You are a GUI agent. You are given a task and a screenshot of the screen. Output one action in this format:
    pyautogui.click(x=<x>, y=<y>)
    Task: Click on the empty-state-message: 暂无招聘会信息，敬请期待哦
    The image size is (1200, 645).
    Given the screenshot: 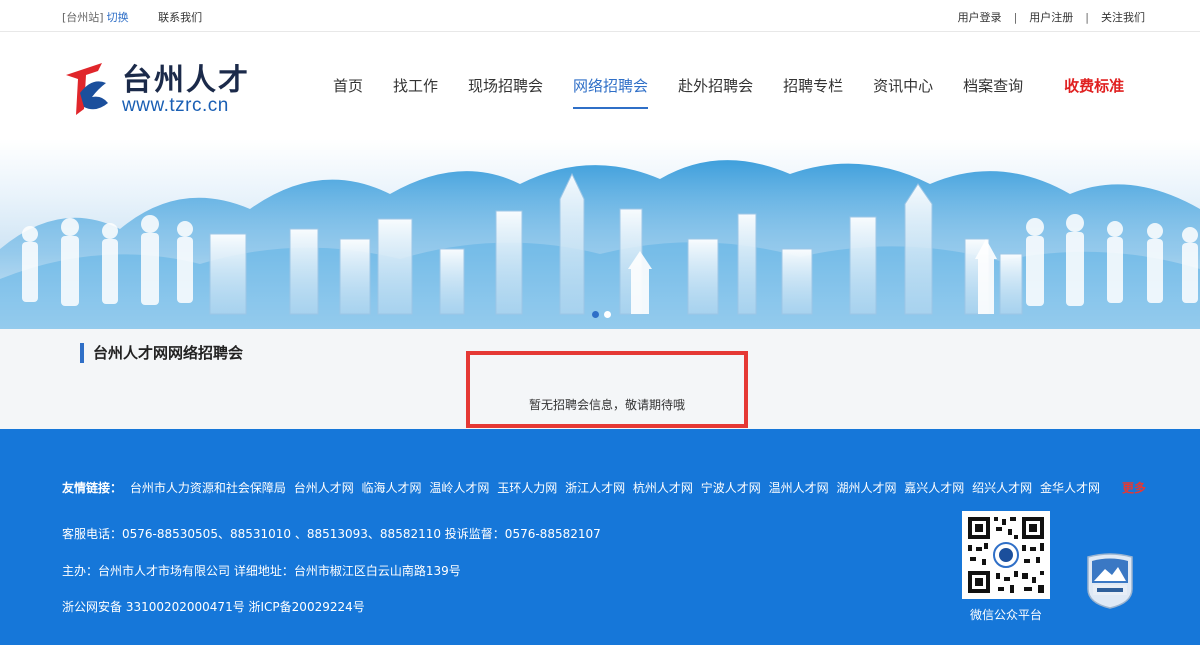 What is the action you would take?
    pyautogui.click(x=606, y=405)
    